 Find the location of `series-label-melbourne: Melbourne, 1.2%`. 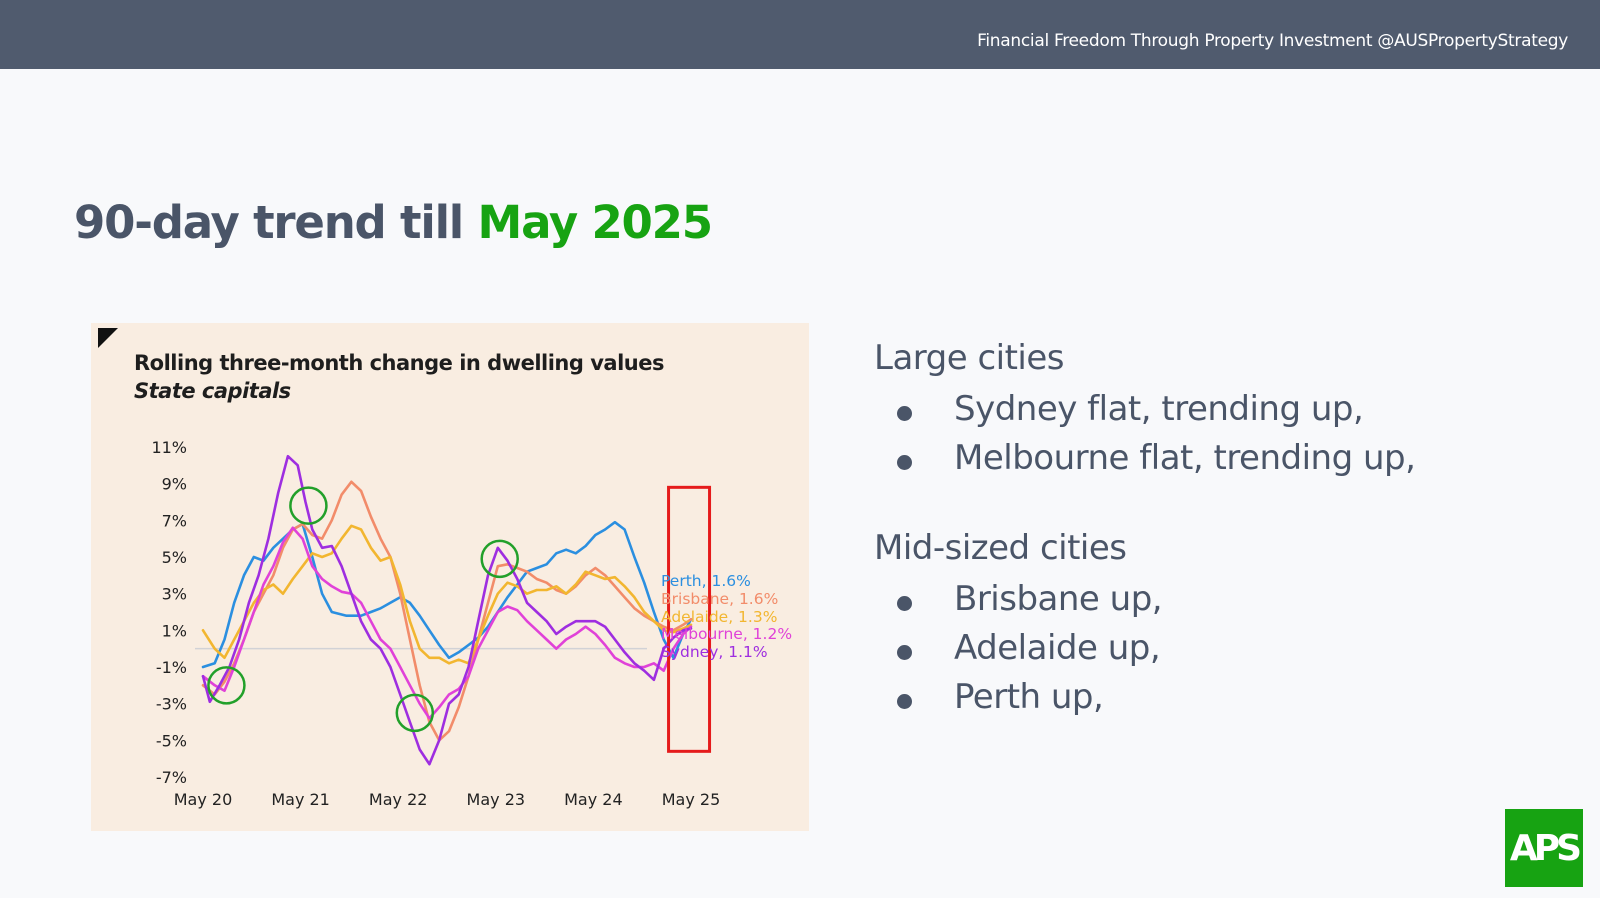

series-label-melbourne: Melbourne, 1.2% is located at coordinates (726, 634).